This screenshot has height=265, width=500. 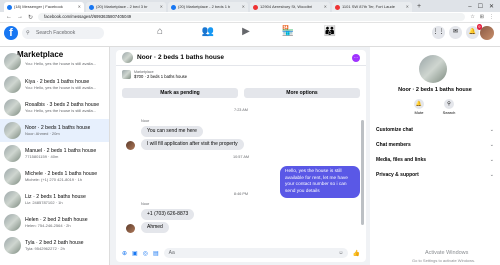 What do you see at coordinates (480, 7) in the screenshot?
I see `maximize-icon: ☐` at bounding box center [480, 7].